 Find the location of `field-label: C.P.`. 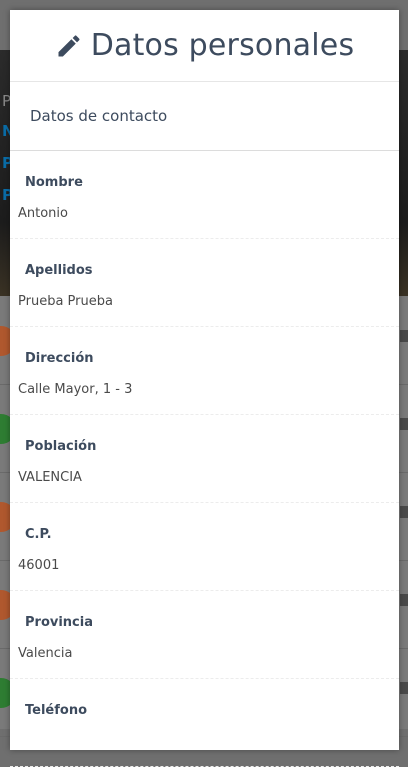

field-label: C.P. is located at coordinates (38, 534).